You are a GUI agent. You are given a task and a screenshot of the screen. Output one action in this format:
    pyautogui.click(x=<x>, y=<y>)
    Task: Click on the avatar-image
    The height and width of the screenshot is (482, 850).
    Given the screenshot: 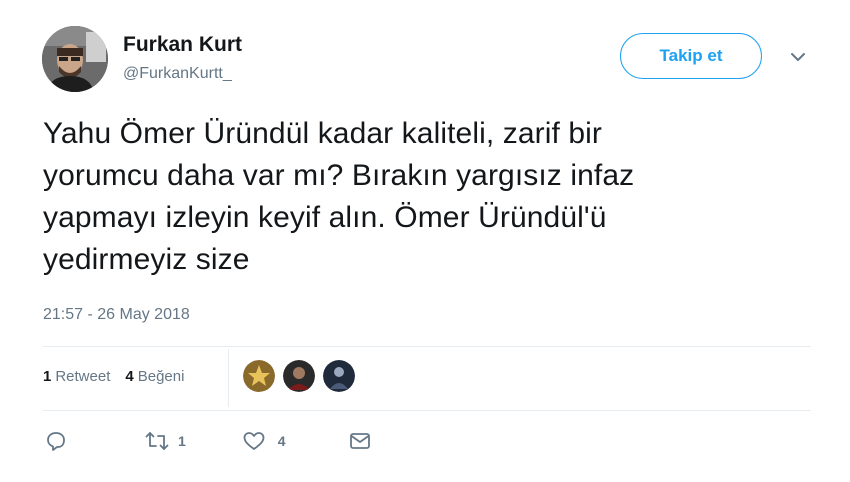 What is the action you would take?
    pyautogui.click(x=75, y=59)
    